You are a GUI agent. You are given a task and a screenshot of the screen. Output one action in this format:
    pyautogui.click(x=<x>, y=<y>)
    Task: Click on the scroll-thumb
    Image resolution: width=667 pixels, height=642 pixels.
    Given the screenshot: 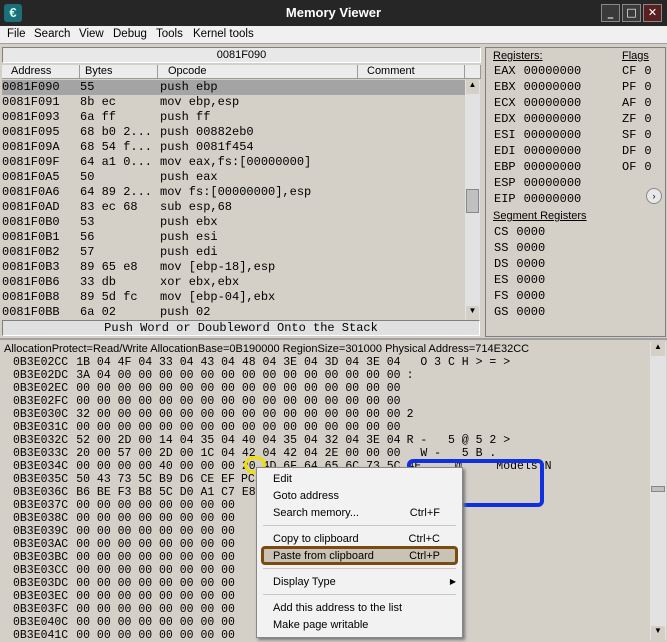 What is the action you would take?
    pyautogui.click(x=472, y=201)
    